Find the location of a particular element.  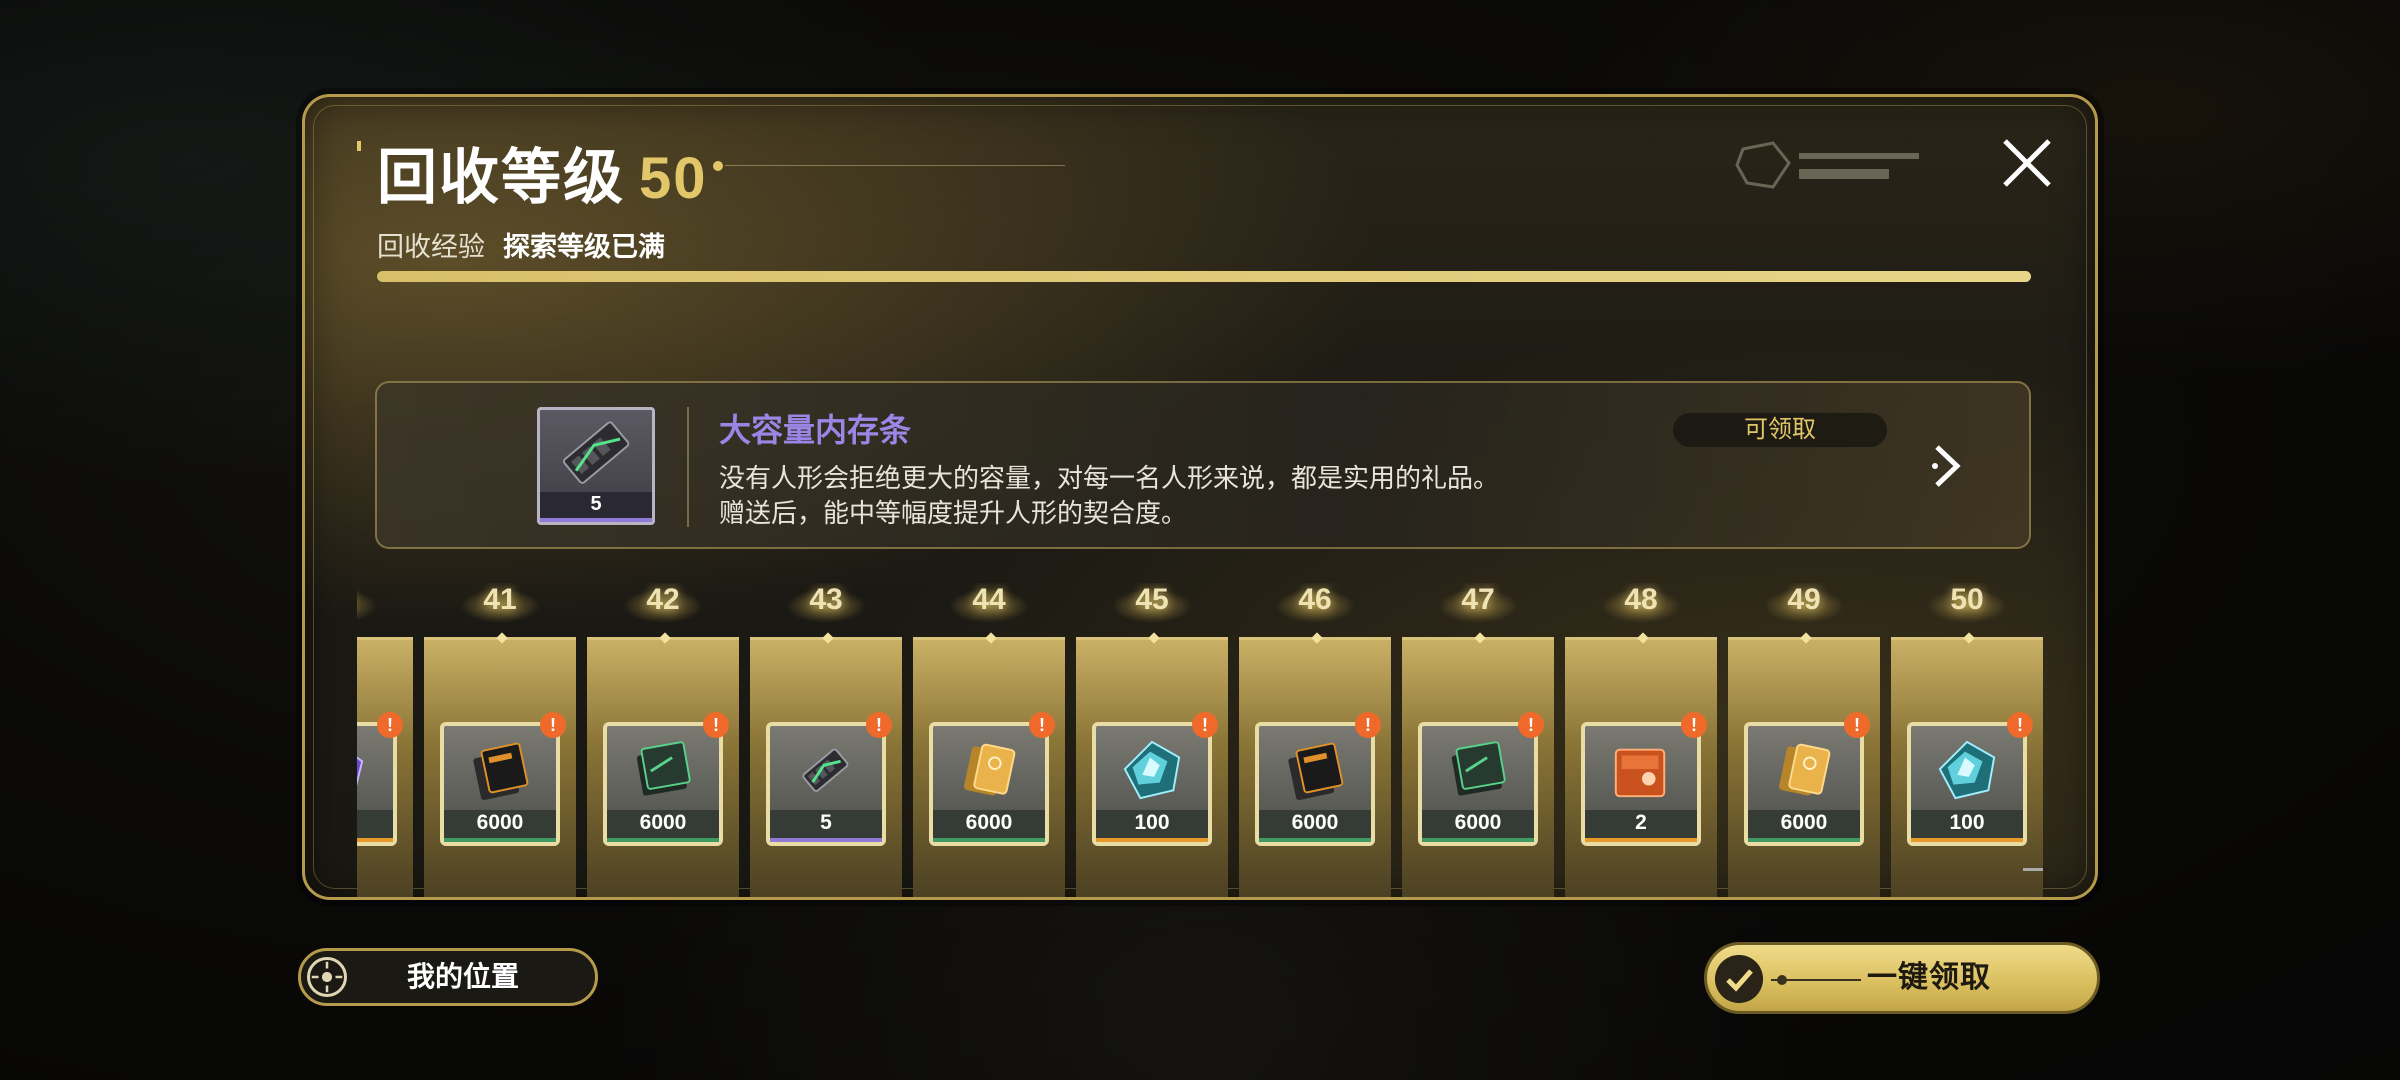

title-tick-decoration is located at coordinates (359, 146).